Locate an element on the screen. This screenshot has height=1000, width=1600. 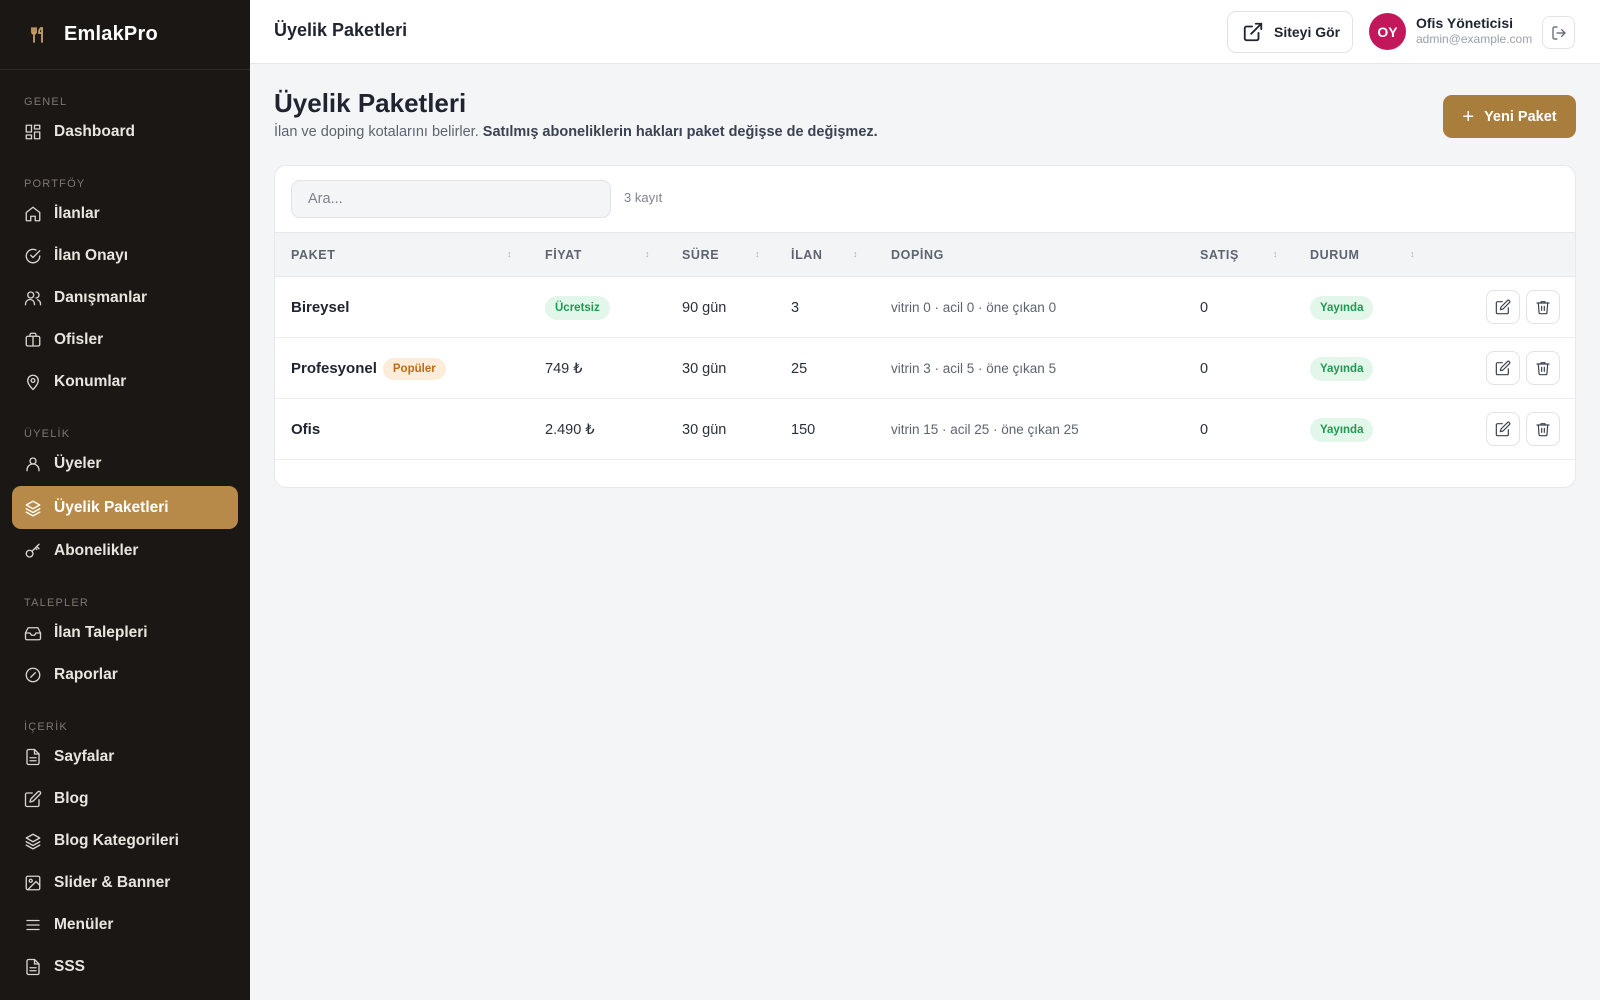
sidebar-item-label: Abonelikler is located at coordinates (96, 550).